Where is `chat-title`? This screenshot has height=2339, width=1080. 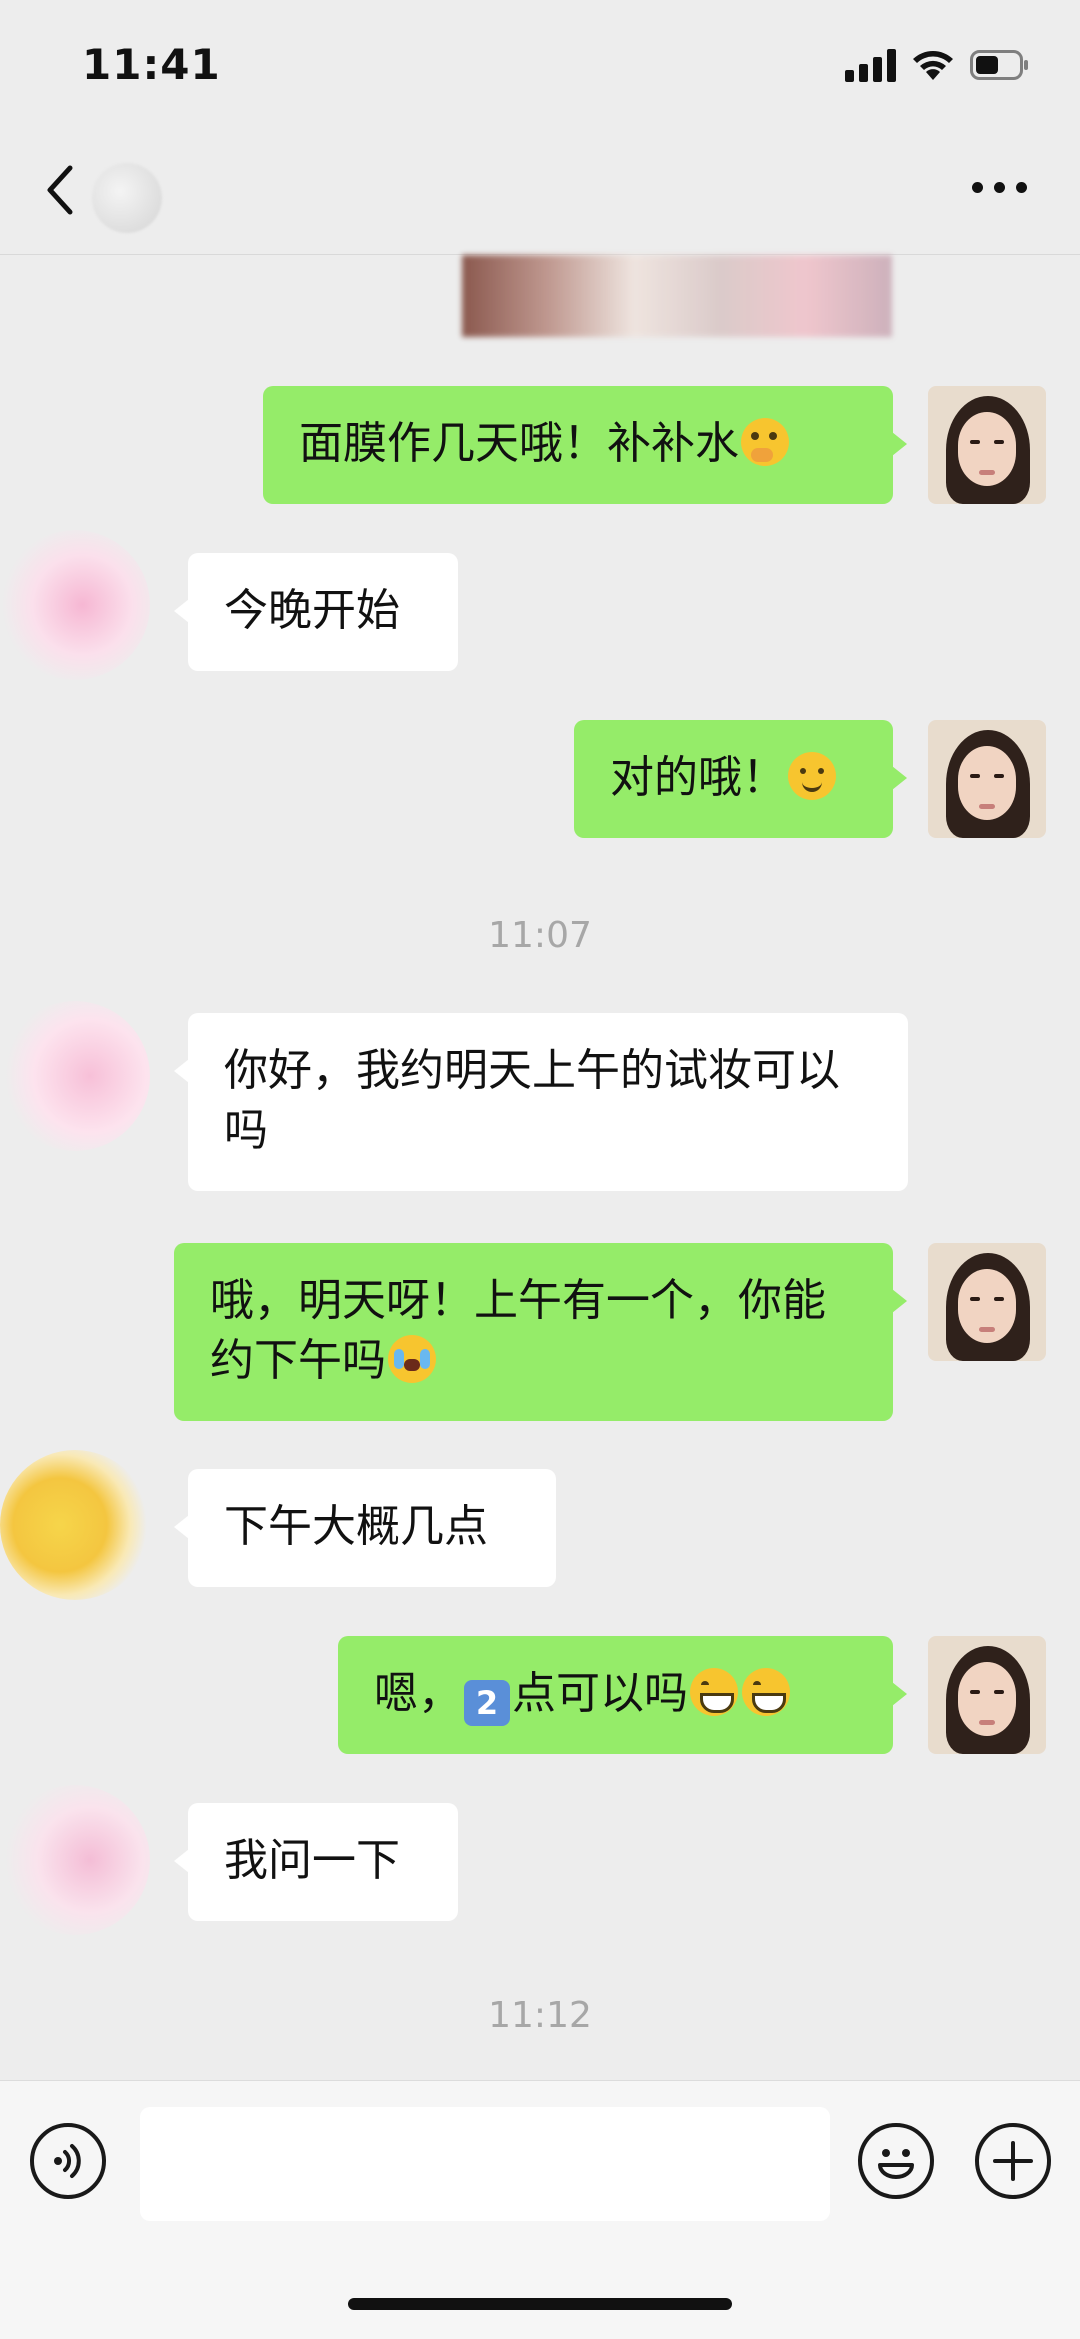 chat-title is located at coordinates (530, 194).